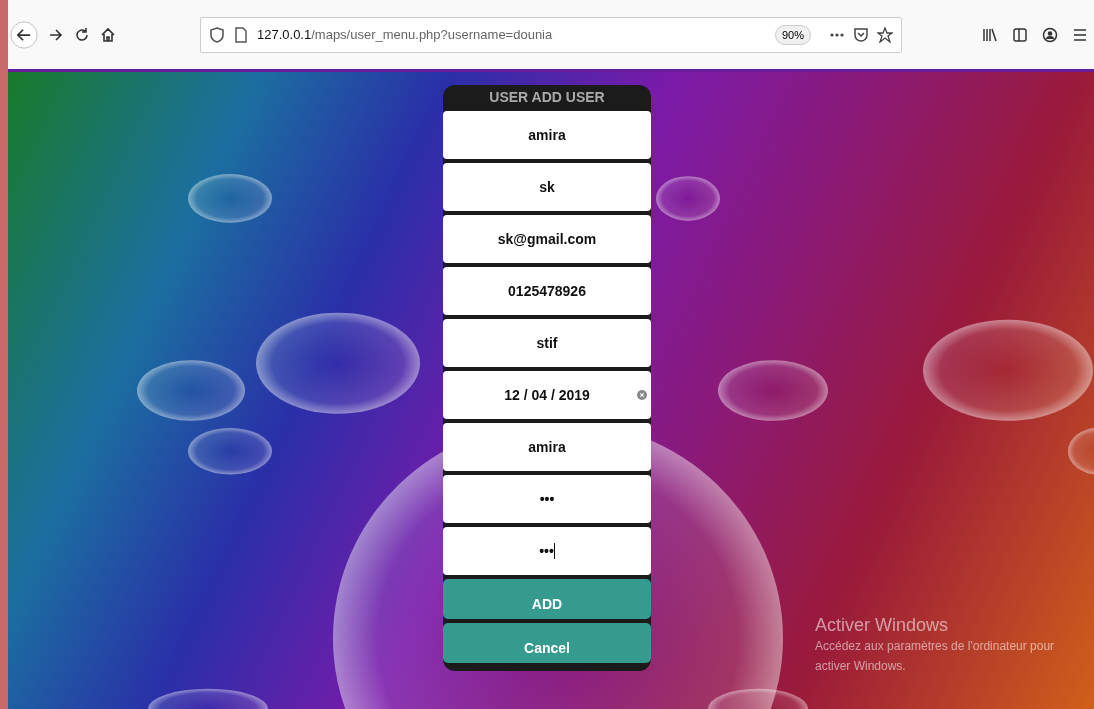 This screenshot has height=709, width=1094. Describe the element at coordinates (990, 34) in the screenshot. I see `library-icon` at that location.